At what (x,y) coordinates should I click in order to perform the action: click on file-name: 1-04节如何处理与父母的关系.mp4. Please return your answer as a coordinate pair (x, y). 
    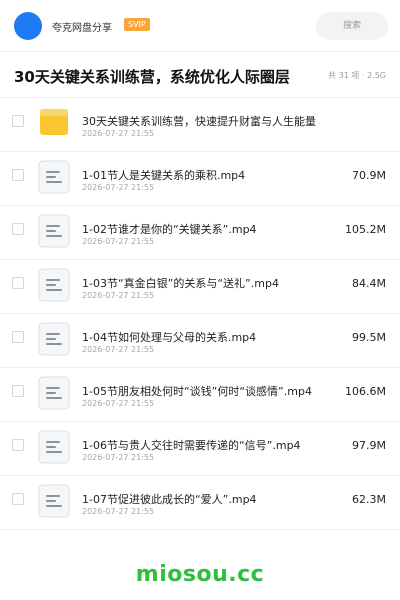
    Looking at the image, I should click on (169, 337).